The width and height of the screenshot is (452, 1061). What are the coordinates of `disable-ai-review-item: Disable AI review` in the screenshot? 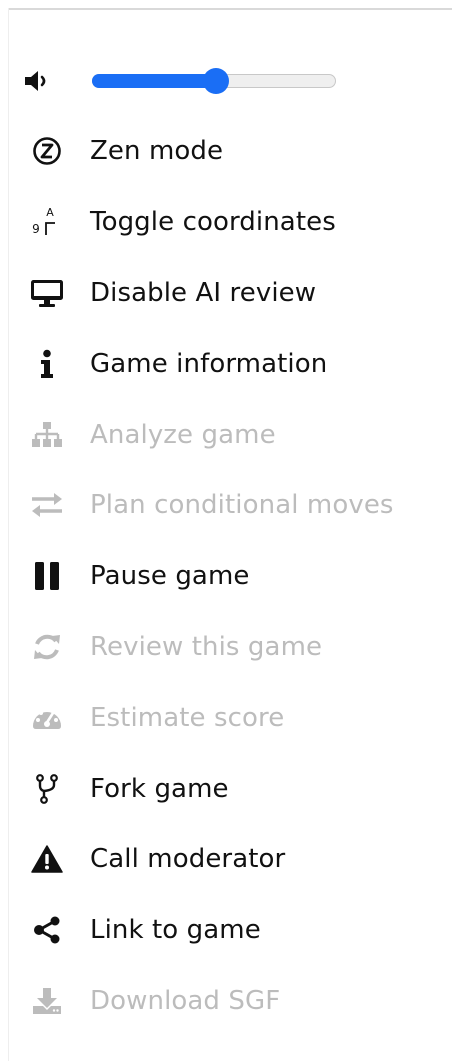 It's located at (226, 293).